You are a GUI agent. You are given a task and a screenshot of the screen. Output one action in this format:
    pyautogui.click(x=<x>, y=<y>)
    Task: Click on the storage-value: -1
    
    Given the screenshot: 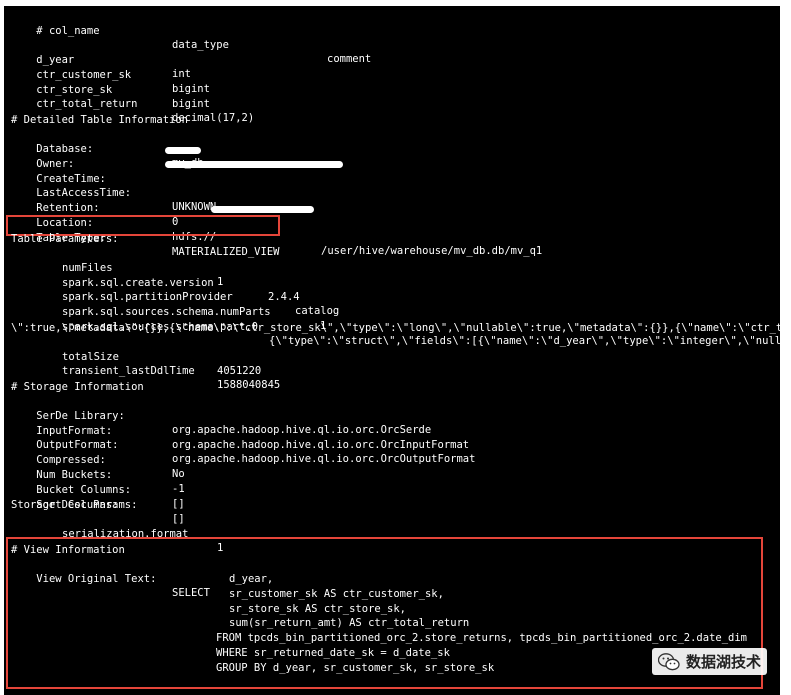 What is the action you would take?
    pyautogui.click(x=178, y=489)
    